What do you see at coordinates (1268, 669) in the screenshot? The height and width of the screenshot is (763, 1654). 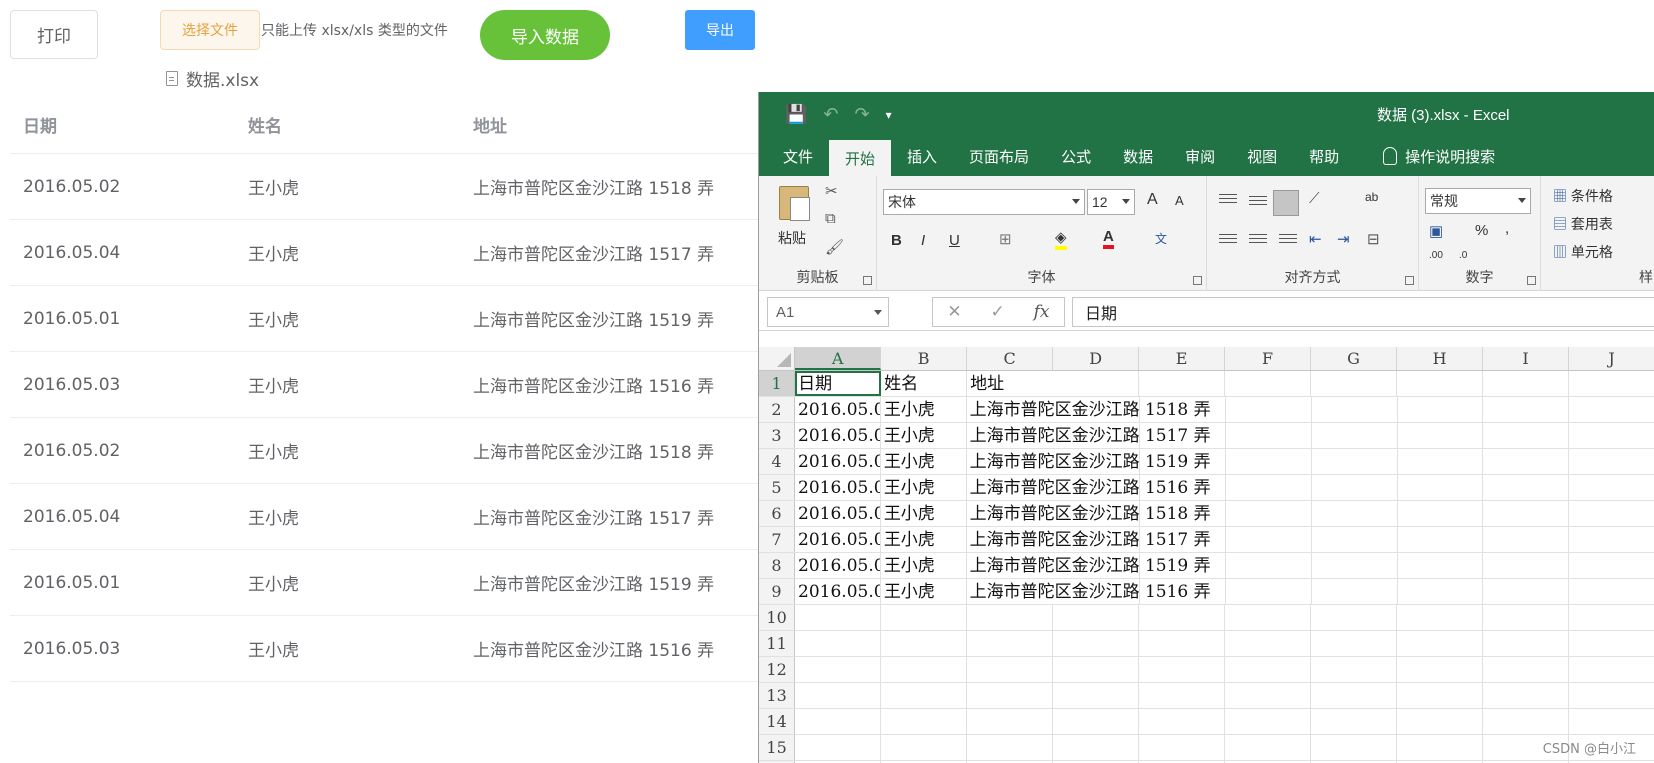 I see `cell-f12` at bounding box center [1268, 669].